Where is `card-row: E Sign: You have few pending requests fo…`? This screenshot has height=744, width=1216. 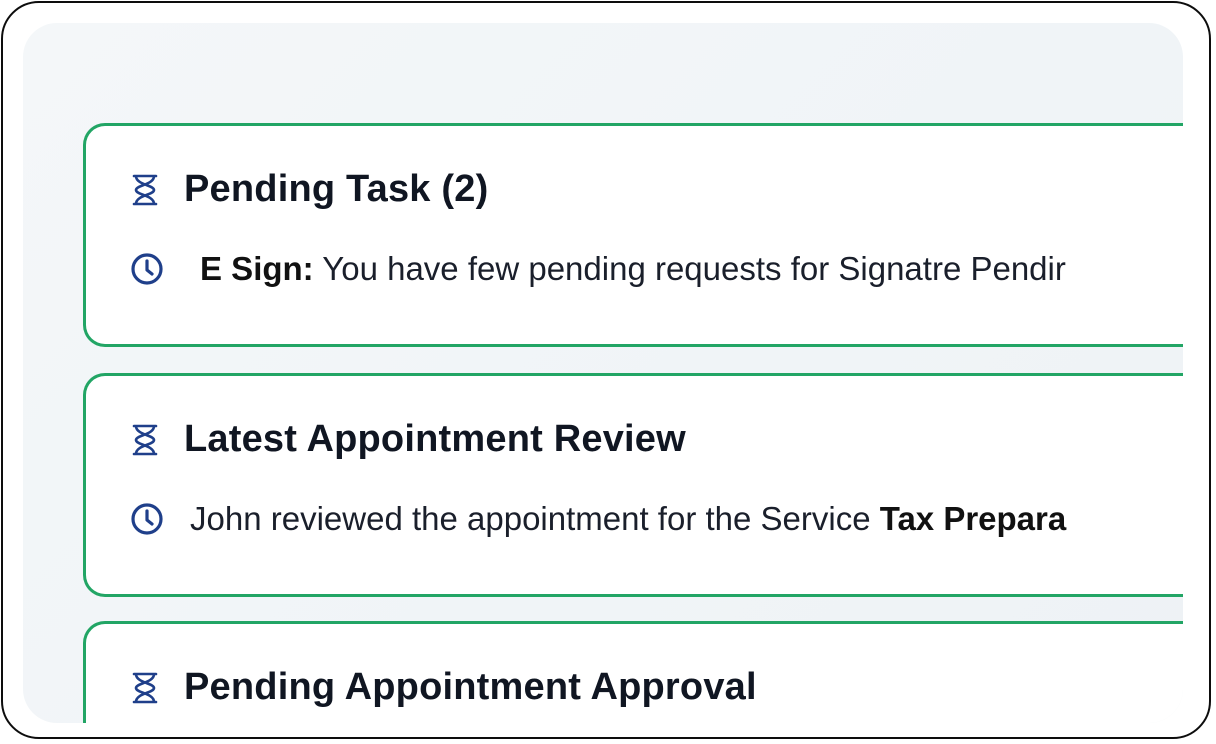 card-row: E Sign: You have few pending requests fo… is located at coordinates (598, 269).